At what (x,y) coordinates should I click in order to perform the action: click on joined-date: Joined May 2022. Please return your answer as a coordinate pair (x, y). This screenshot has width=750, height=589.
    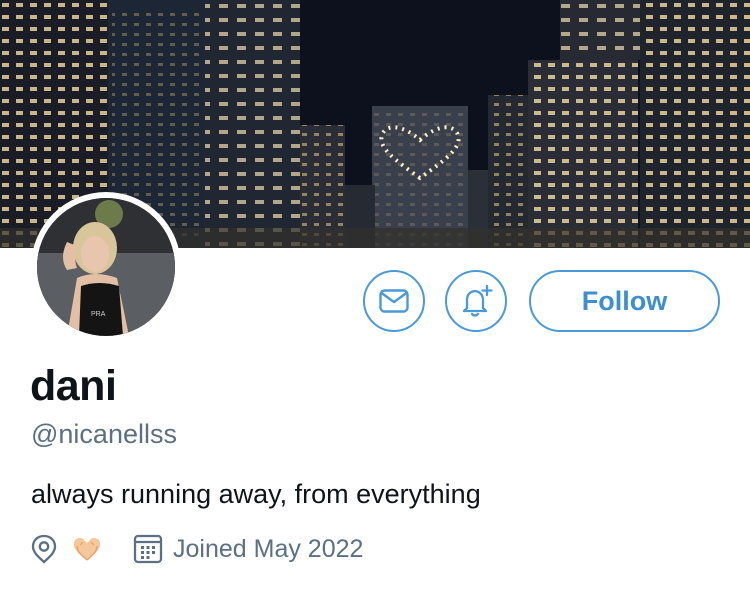
    Looking at the image, I should click on (268, 548).